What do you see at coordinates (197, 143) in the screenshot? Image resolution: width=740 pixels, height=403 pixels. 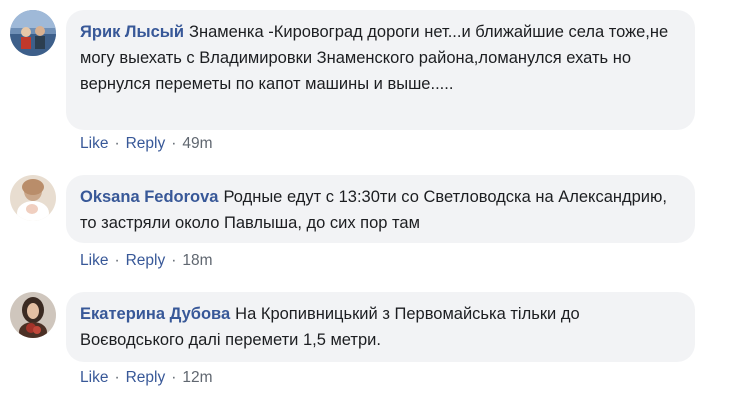 I see `comment-timestamp: 49m` at bounding box center [197, 143].